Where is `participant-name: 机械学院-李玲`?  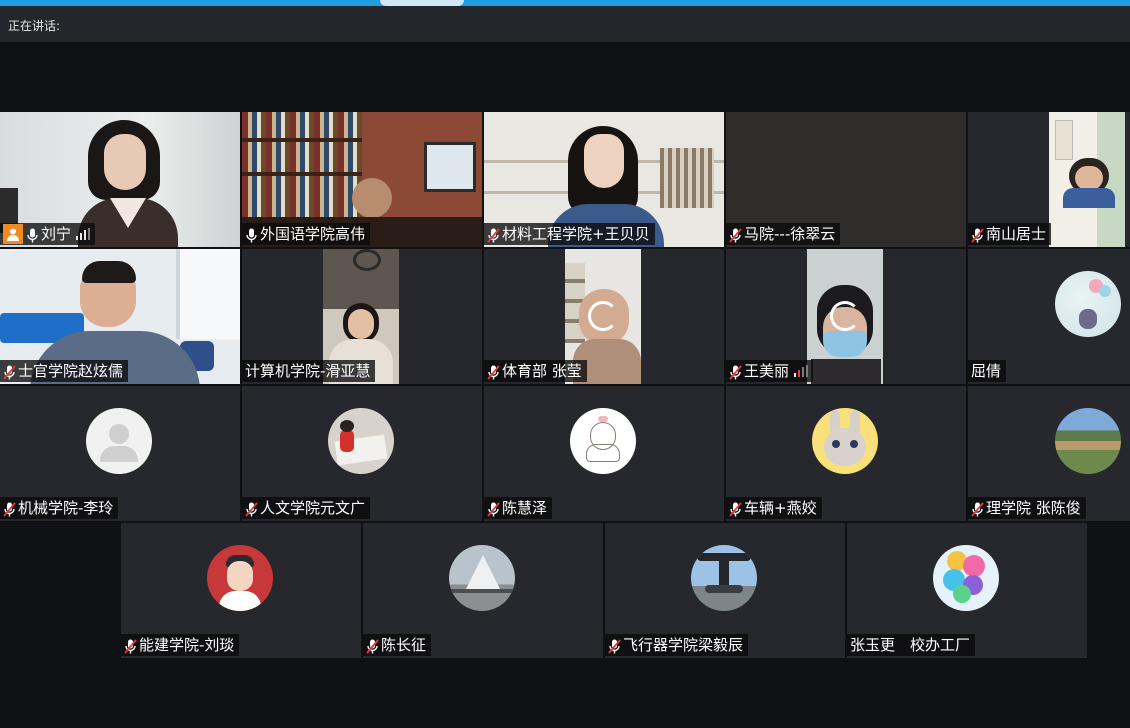
participant-name: 机械学院-李玲 is located at coordinates (66, 508).